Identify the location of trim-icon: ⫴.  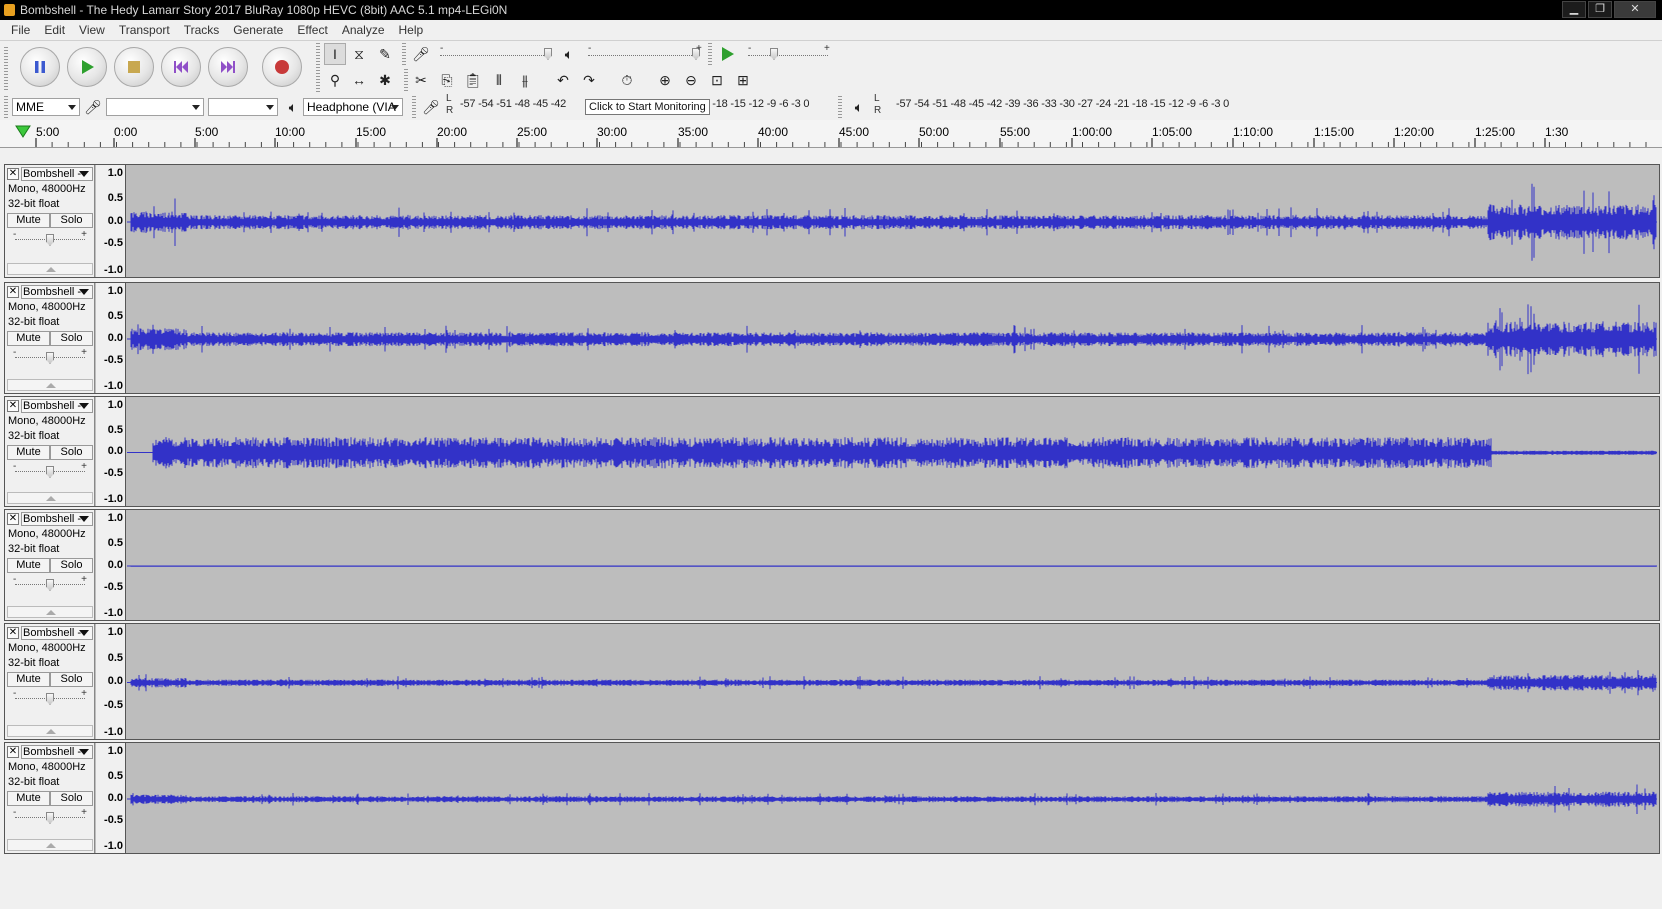
(499, 80).